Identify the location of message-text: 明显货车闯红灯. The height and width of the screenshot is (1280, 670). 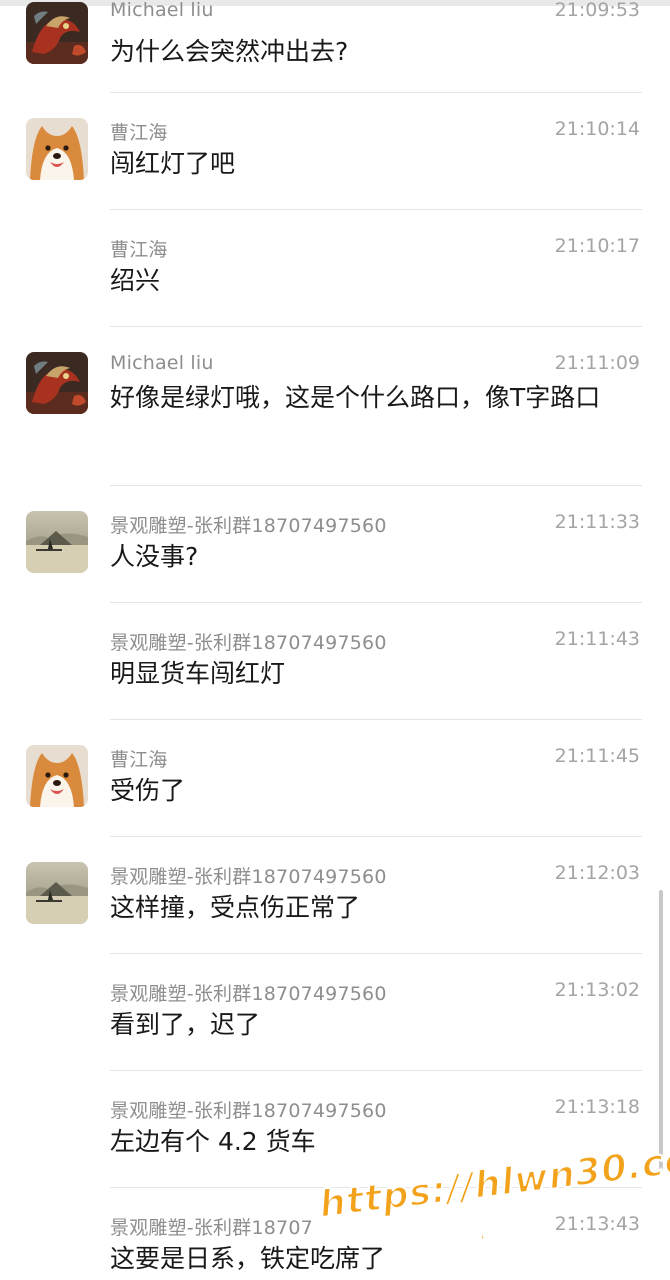
(380, 673).